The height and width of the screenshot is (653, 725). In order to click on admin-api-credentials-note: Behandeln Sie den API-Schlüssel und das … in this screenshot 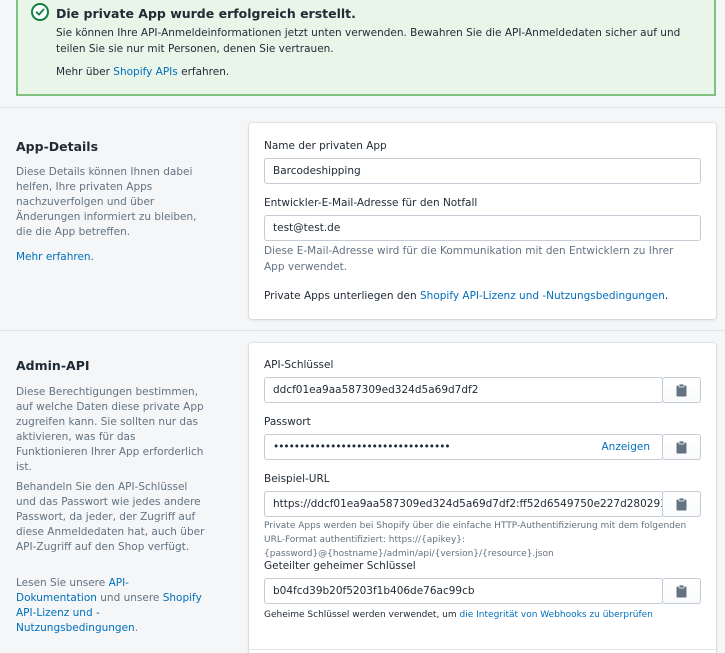, I will do `click(110, 517)`.